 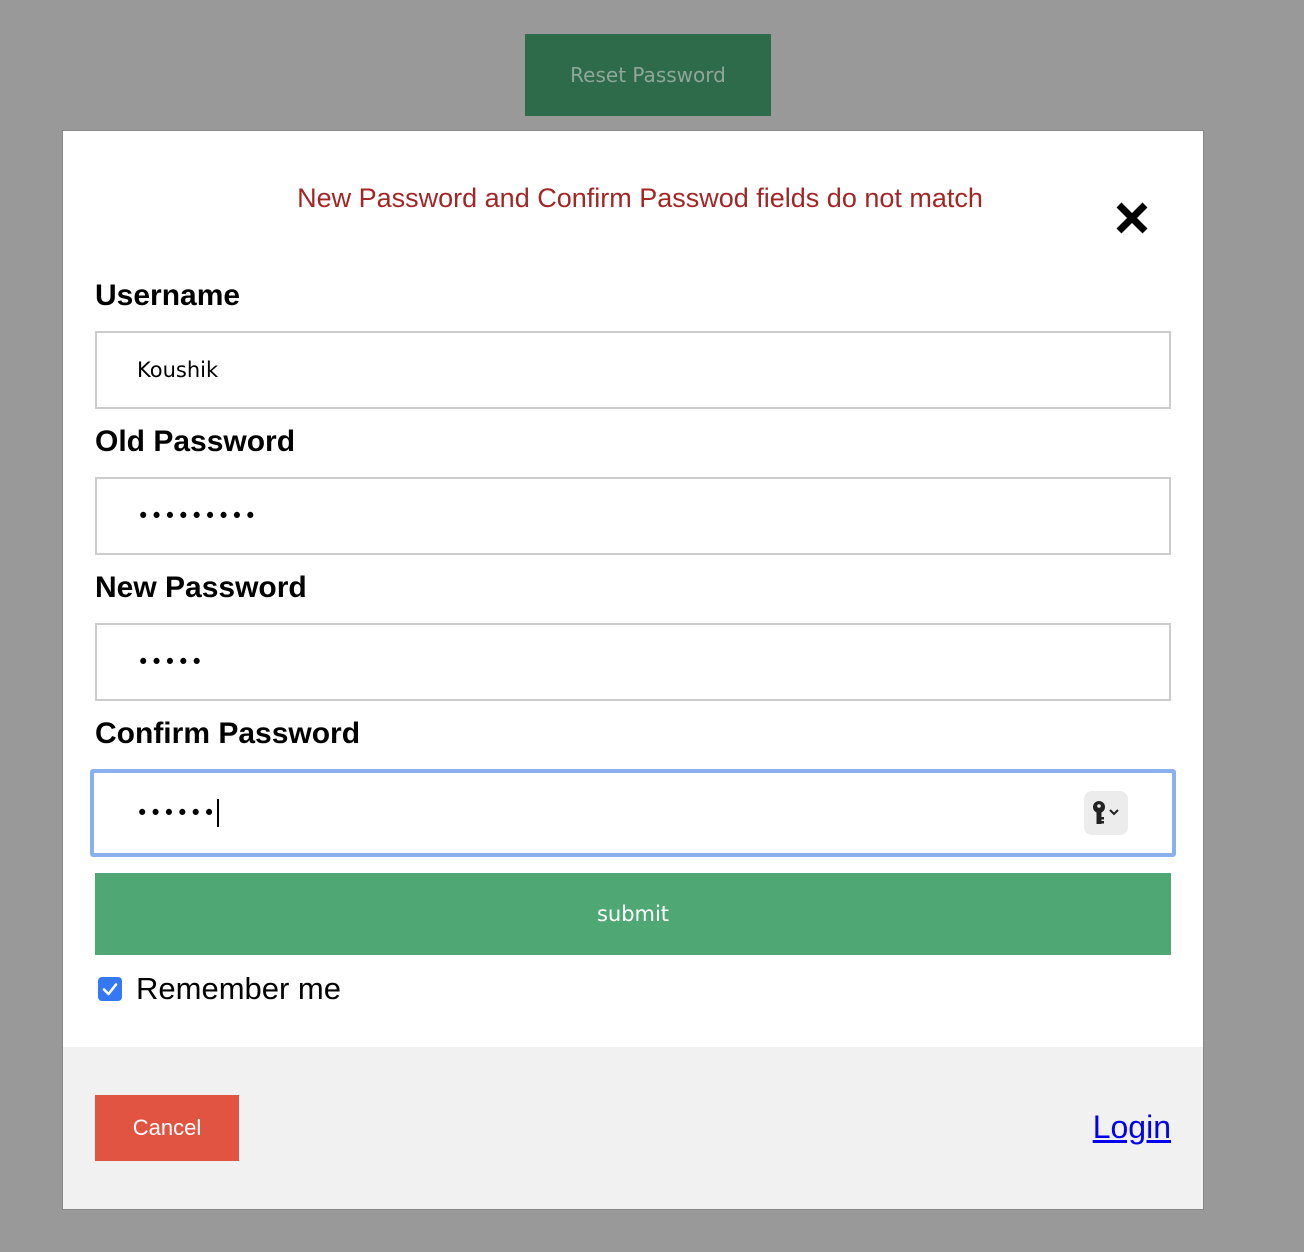 What do you see at coordinates (633, 516) in the screenshot?
I see `old-password-input: •••••••••` at bounding box center [633, 516].